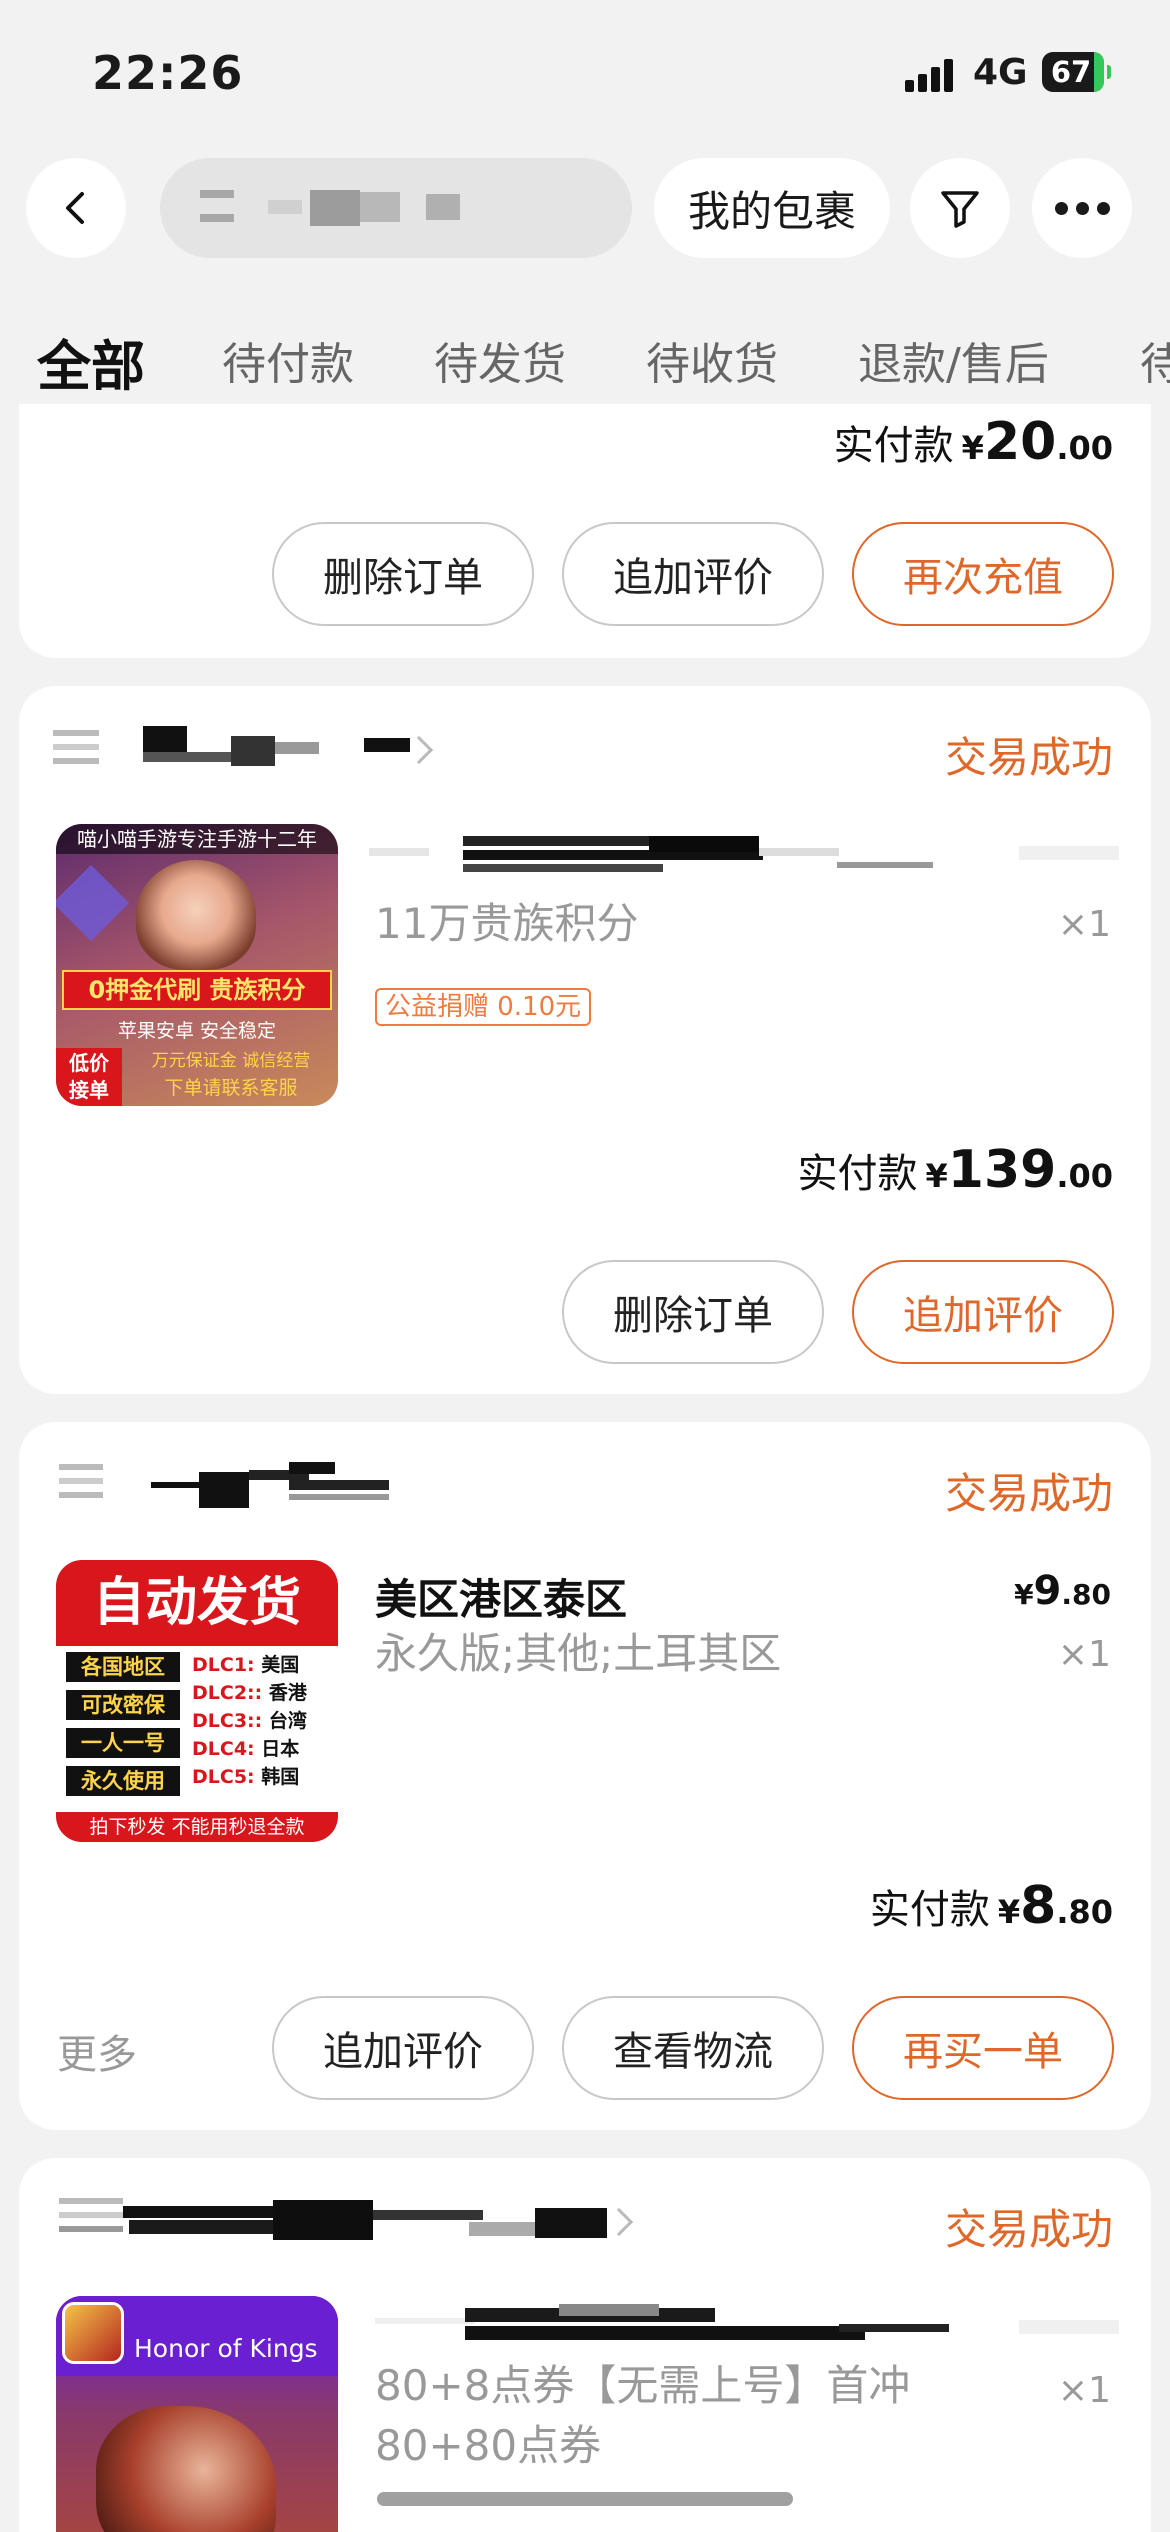 The height and width of the screenshot is (2532, 1170). Describe the element at coordinates (931, 75) in the screenshot. I see `signal-icon` at that location.